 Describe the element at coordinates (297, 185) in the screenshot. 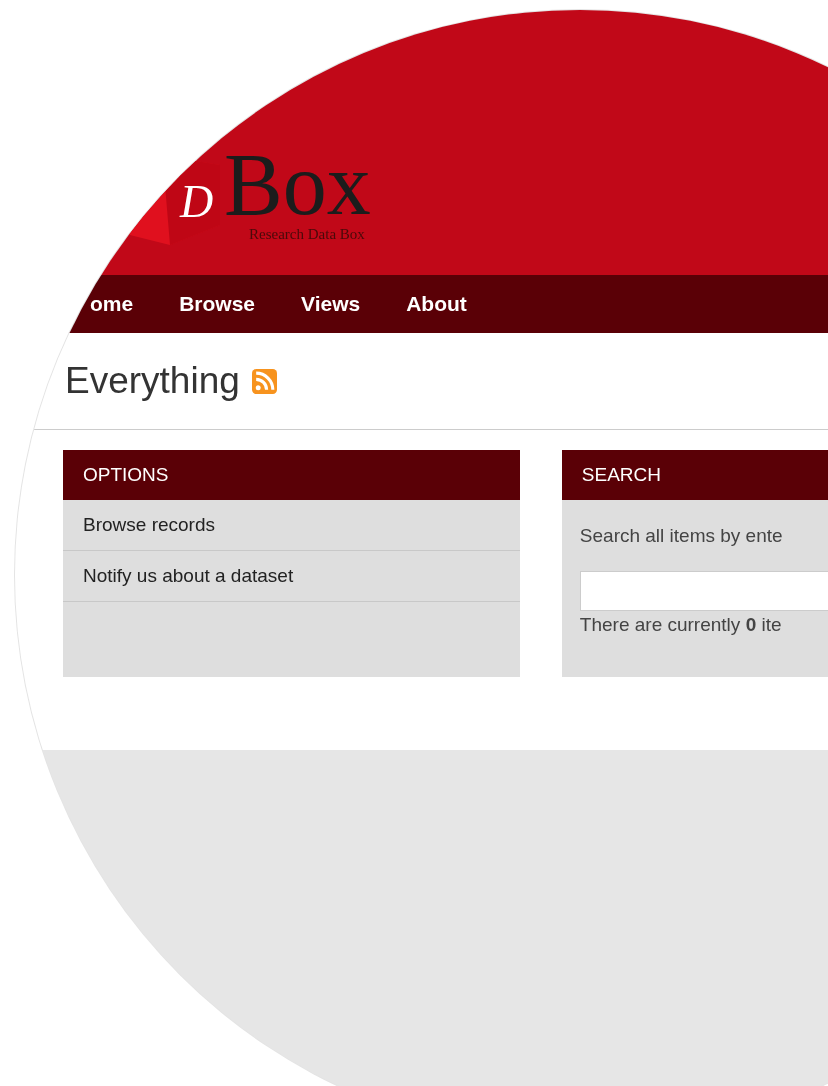

I see `logo-wordmark: Box` at that location.